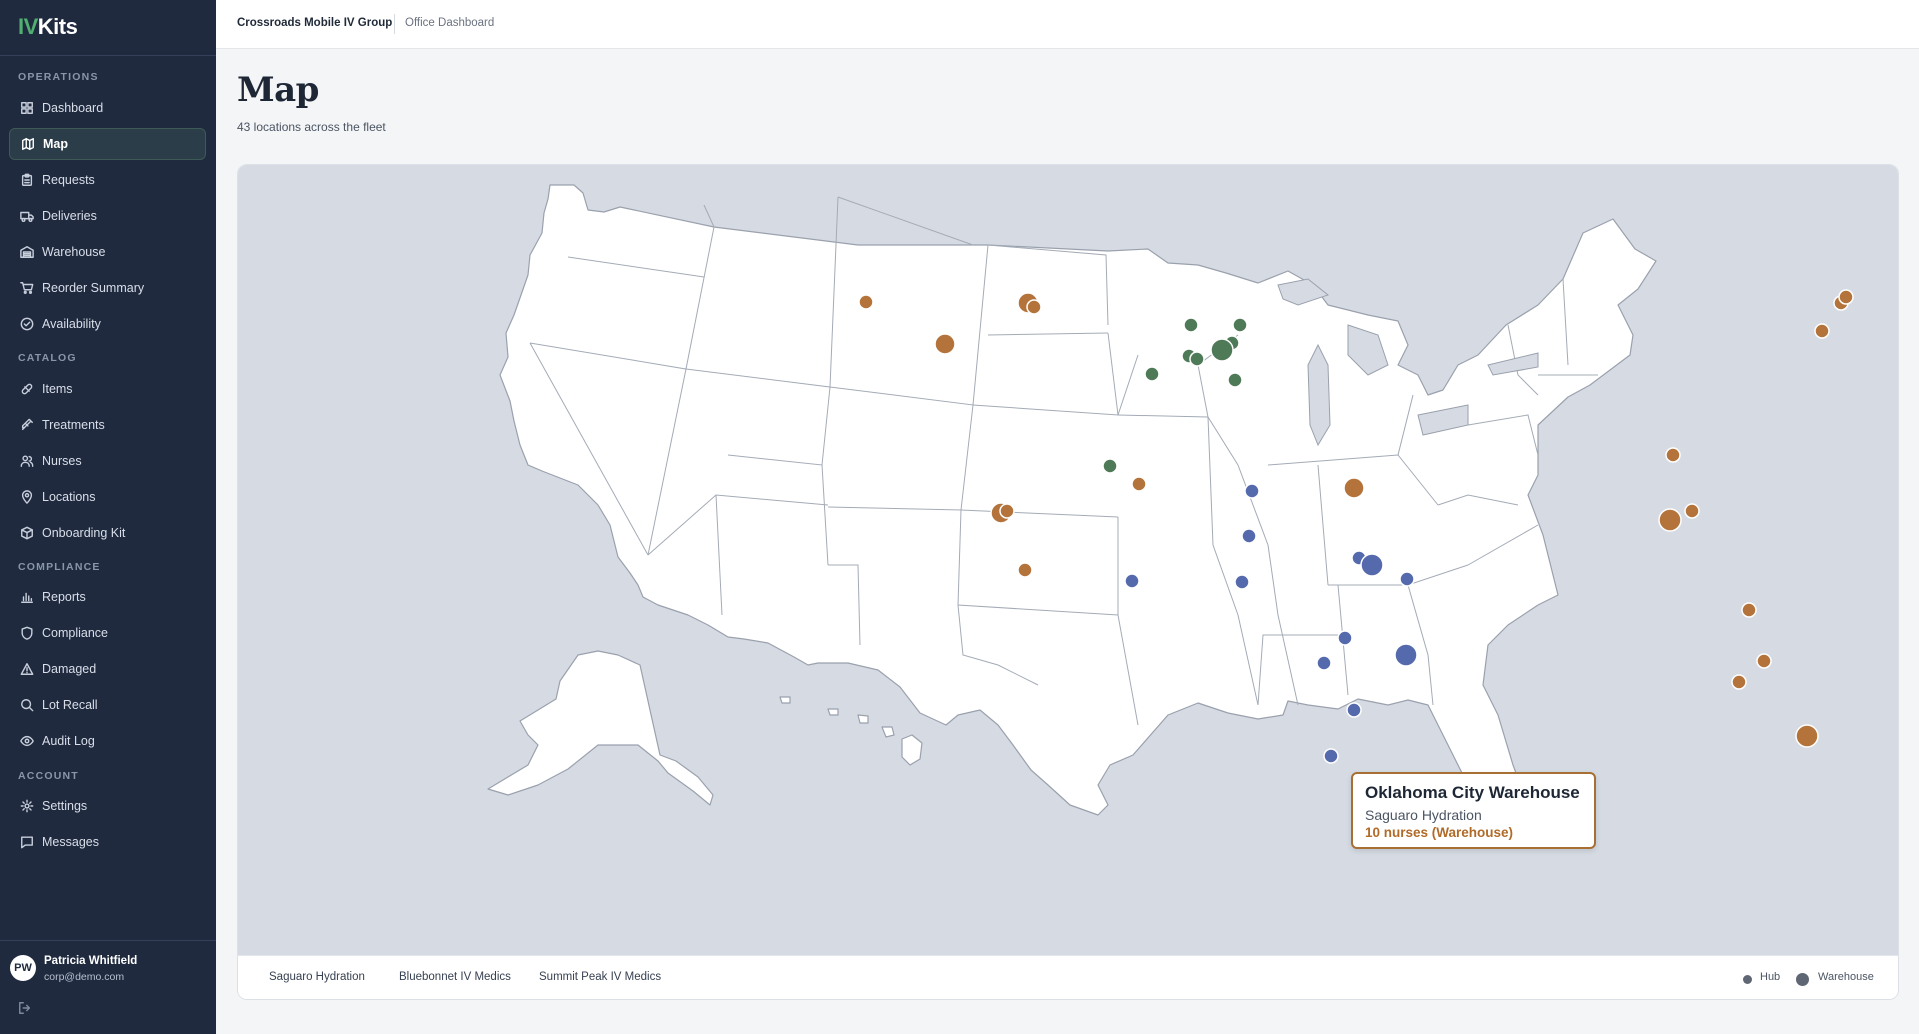  What do you see at coordinates (73, 425) in the screenshot?
I see `sidebar-item-label: Treatments` at bounding box center [73, 425].